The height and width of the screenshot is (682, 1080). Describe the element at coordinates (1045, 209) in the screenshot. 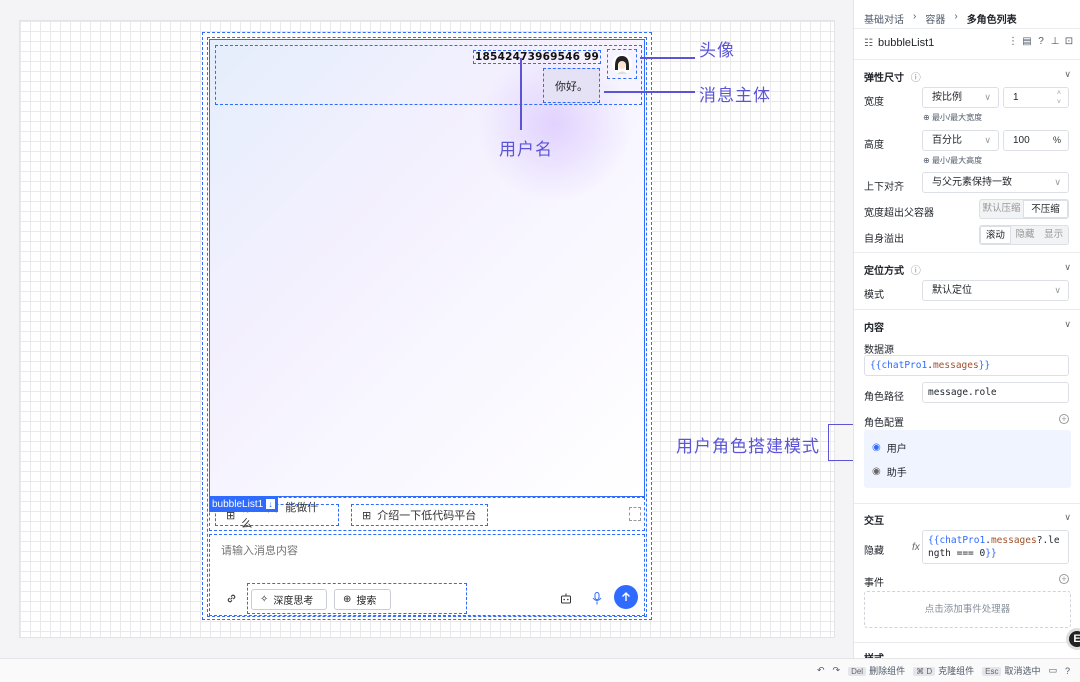

I see `segment-option-selected: 不压缩` at that location.